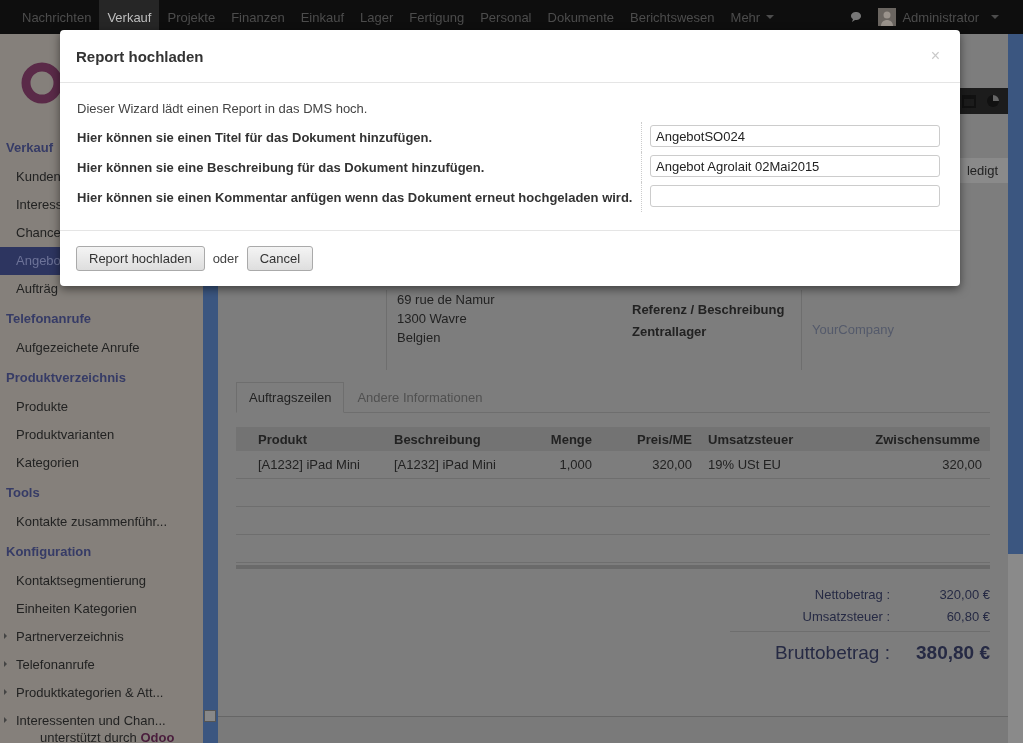  What do you see at coordinates (580, 17) in the screenshot?
I see `menu-item: Dokumente` at bounding box center [580, 17].